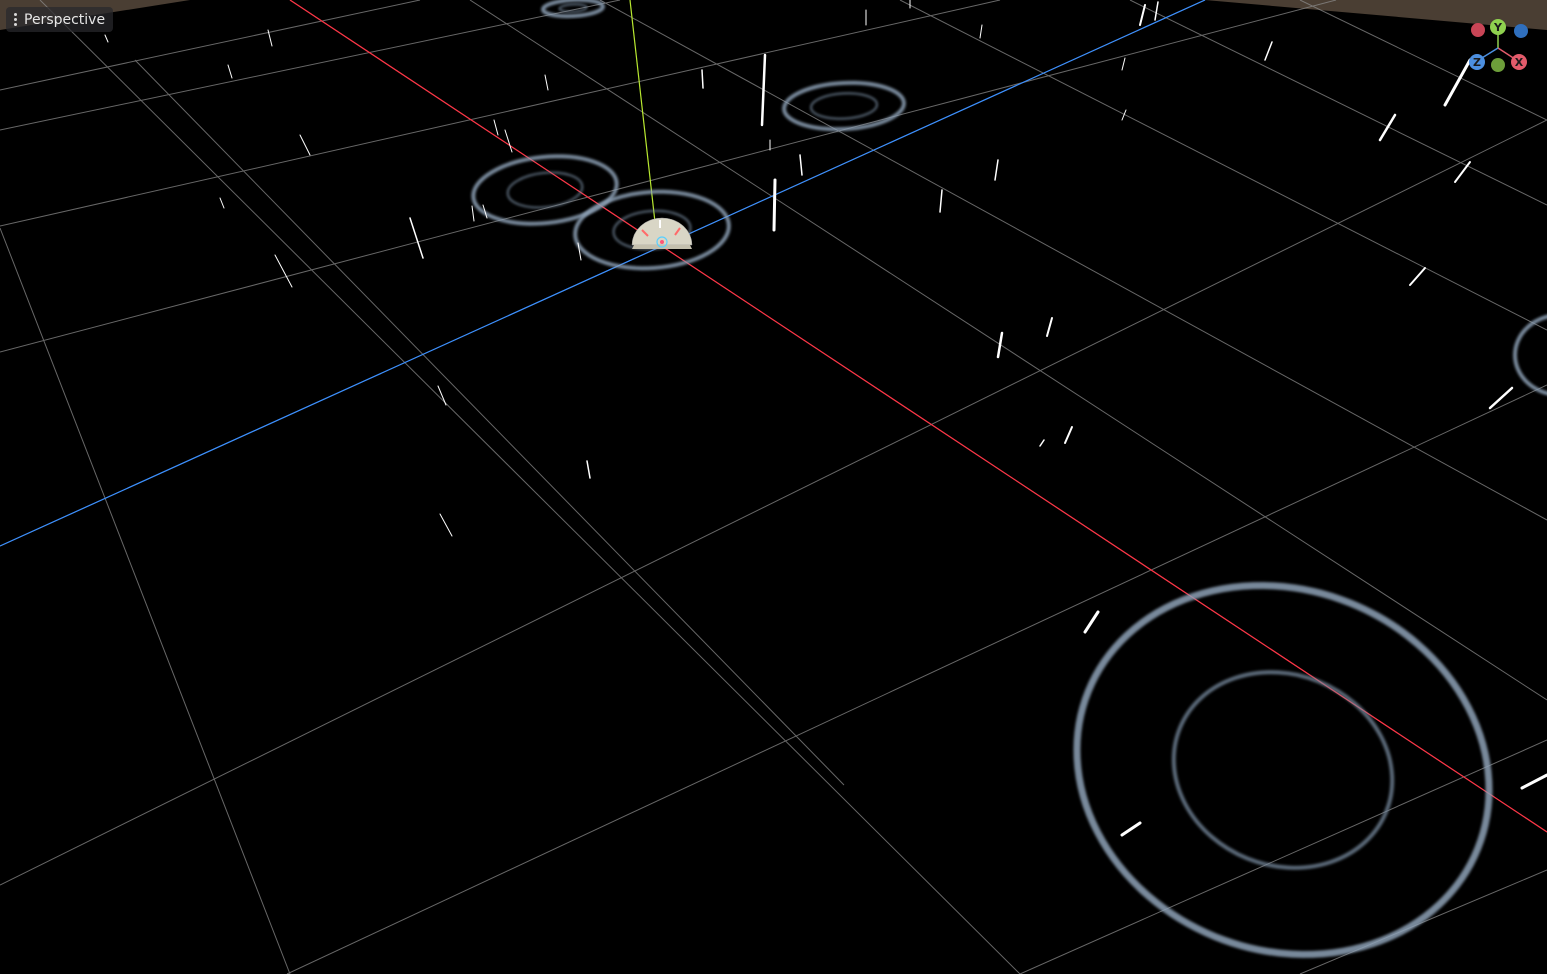 The height and width of the screenshot is (974, 1547). Describe the element at coordinates (1477, 62) in the screenshot. I see `gizmo-z-label: Z` at that location.